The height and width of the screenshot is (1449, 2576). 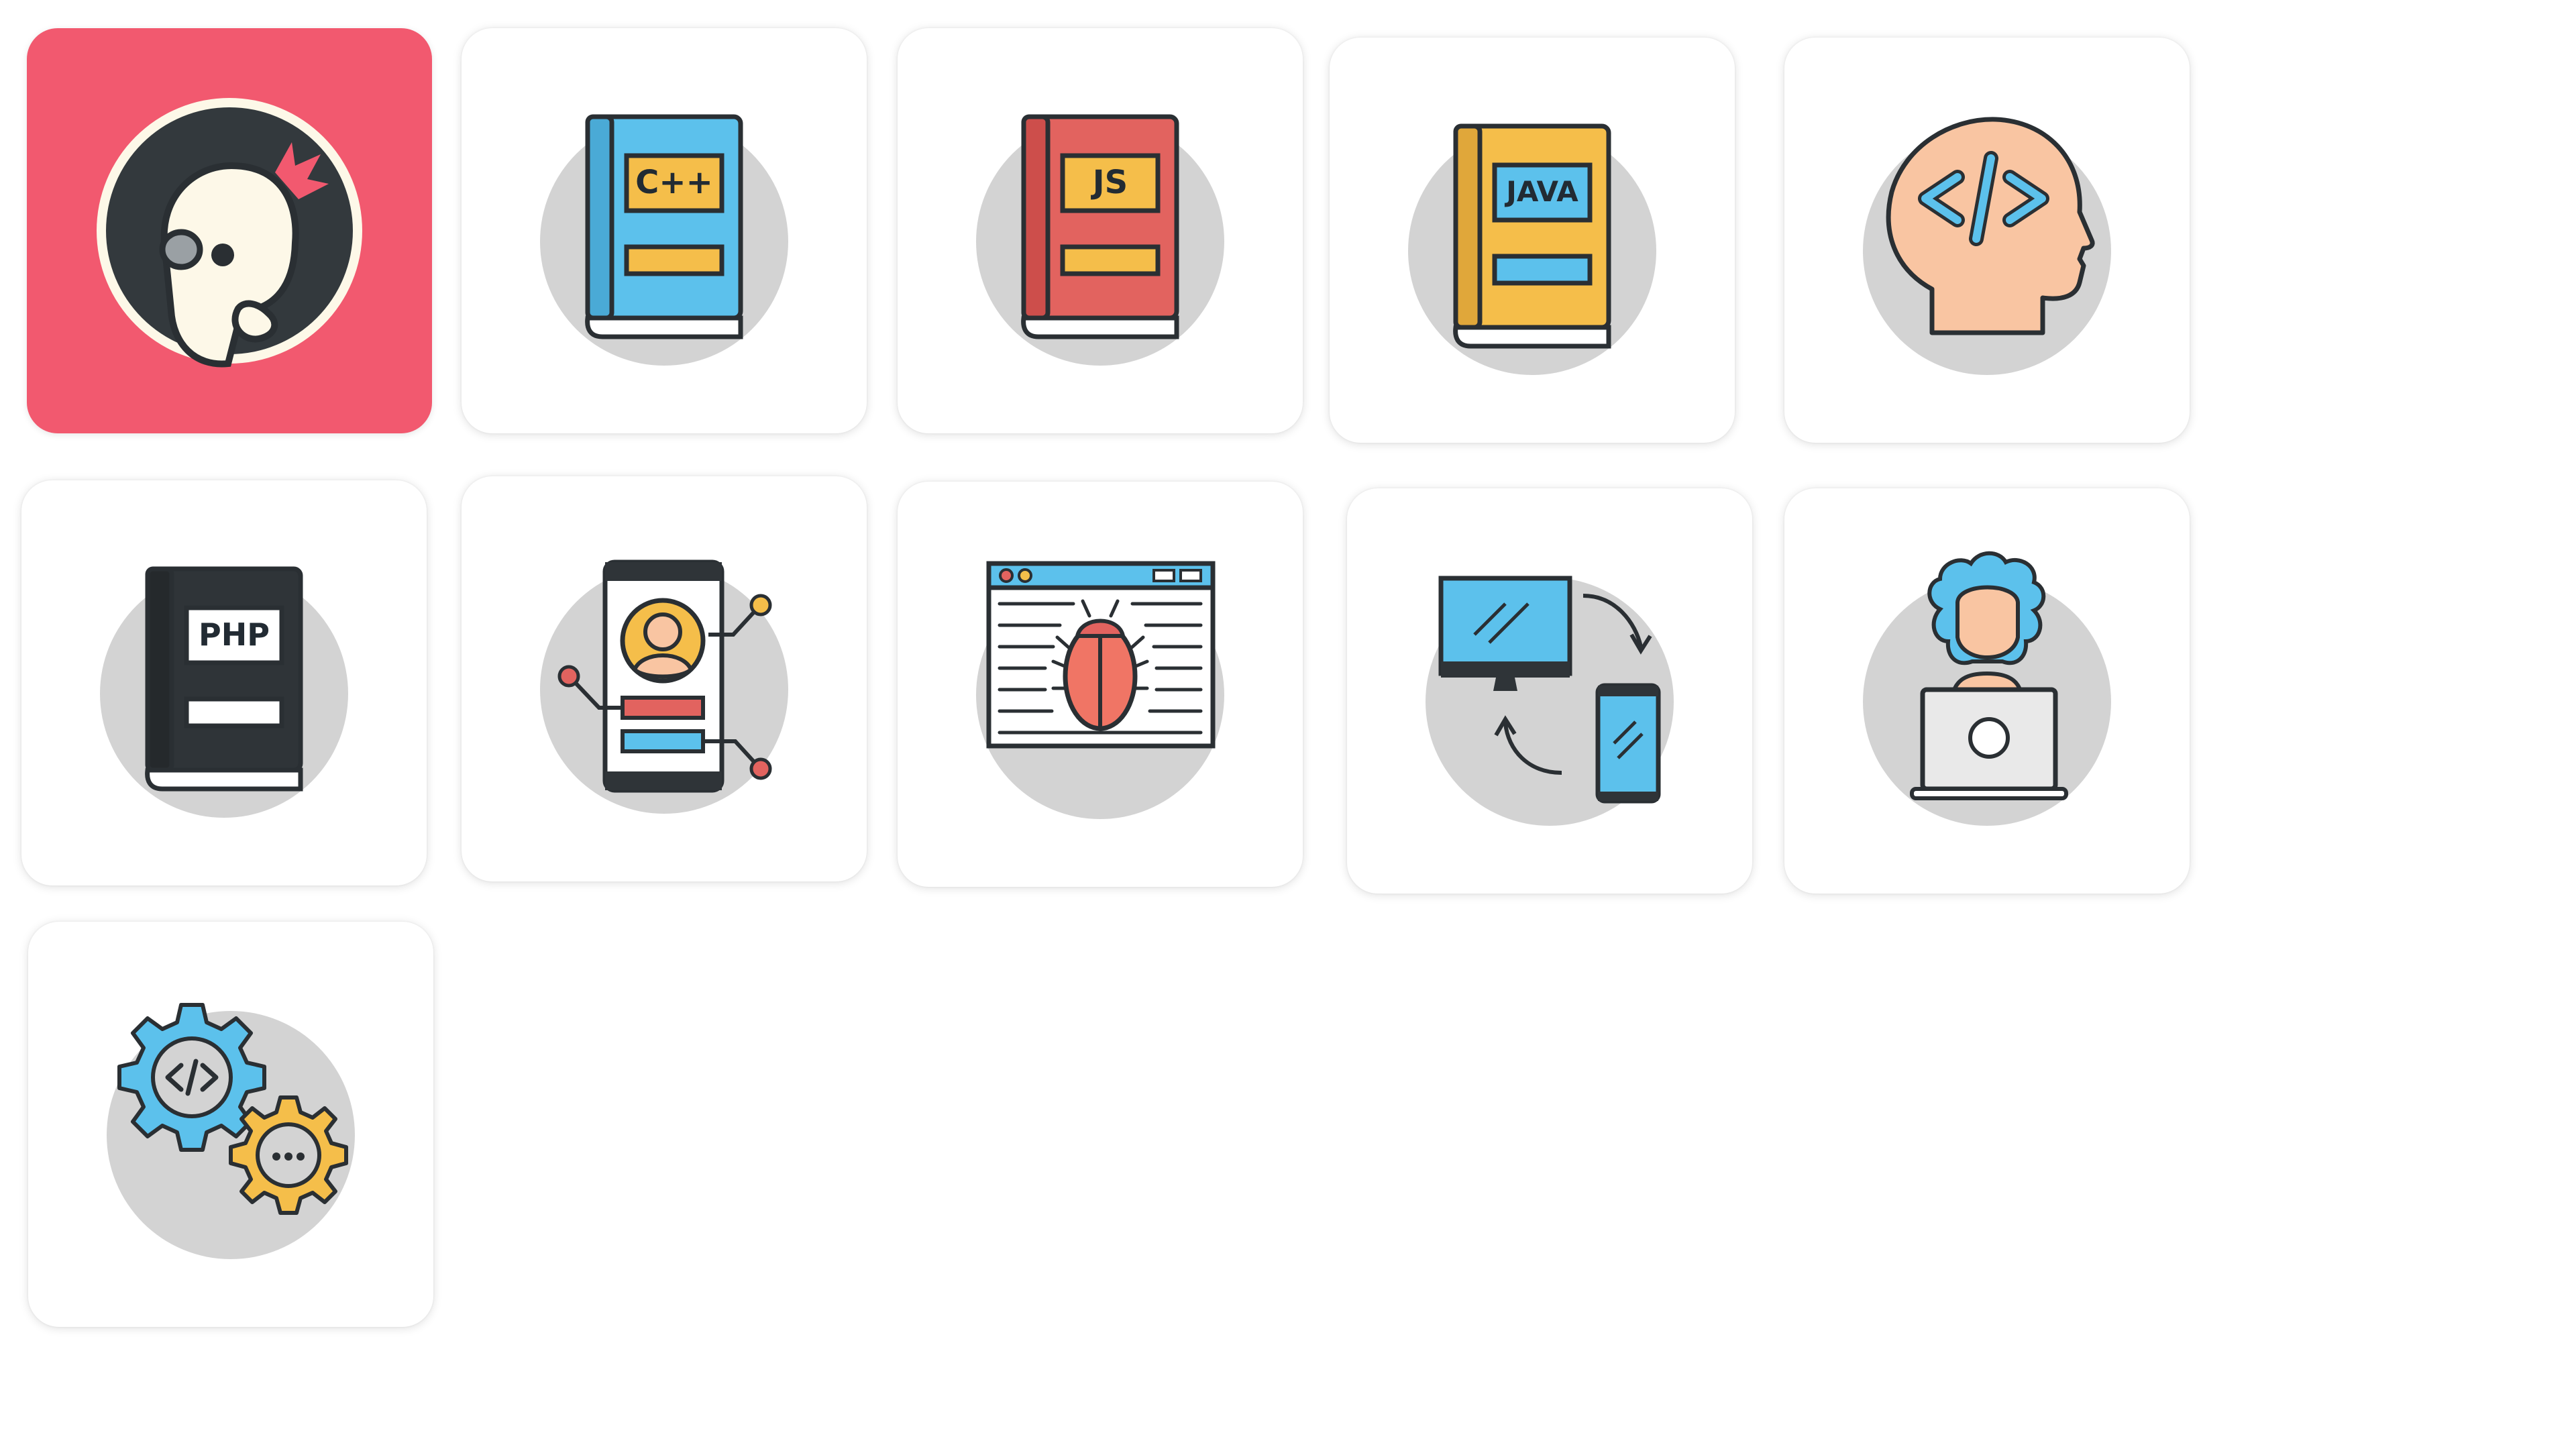 I want to click on app-logo-tile, so click(x=229, y=230).